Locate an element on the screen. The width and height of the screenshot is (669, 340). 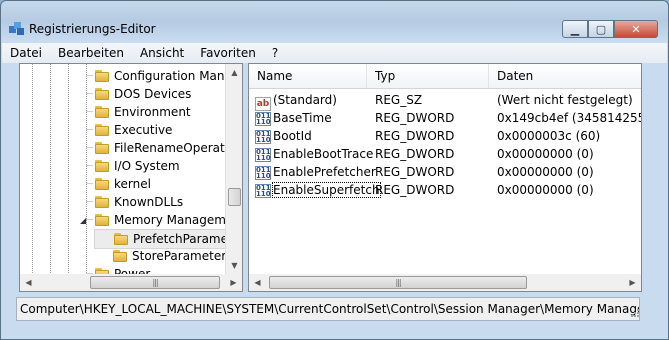
tree-horizontal-thumb: ||| is located at coordinates (155, 282).